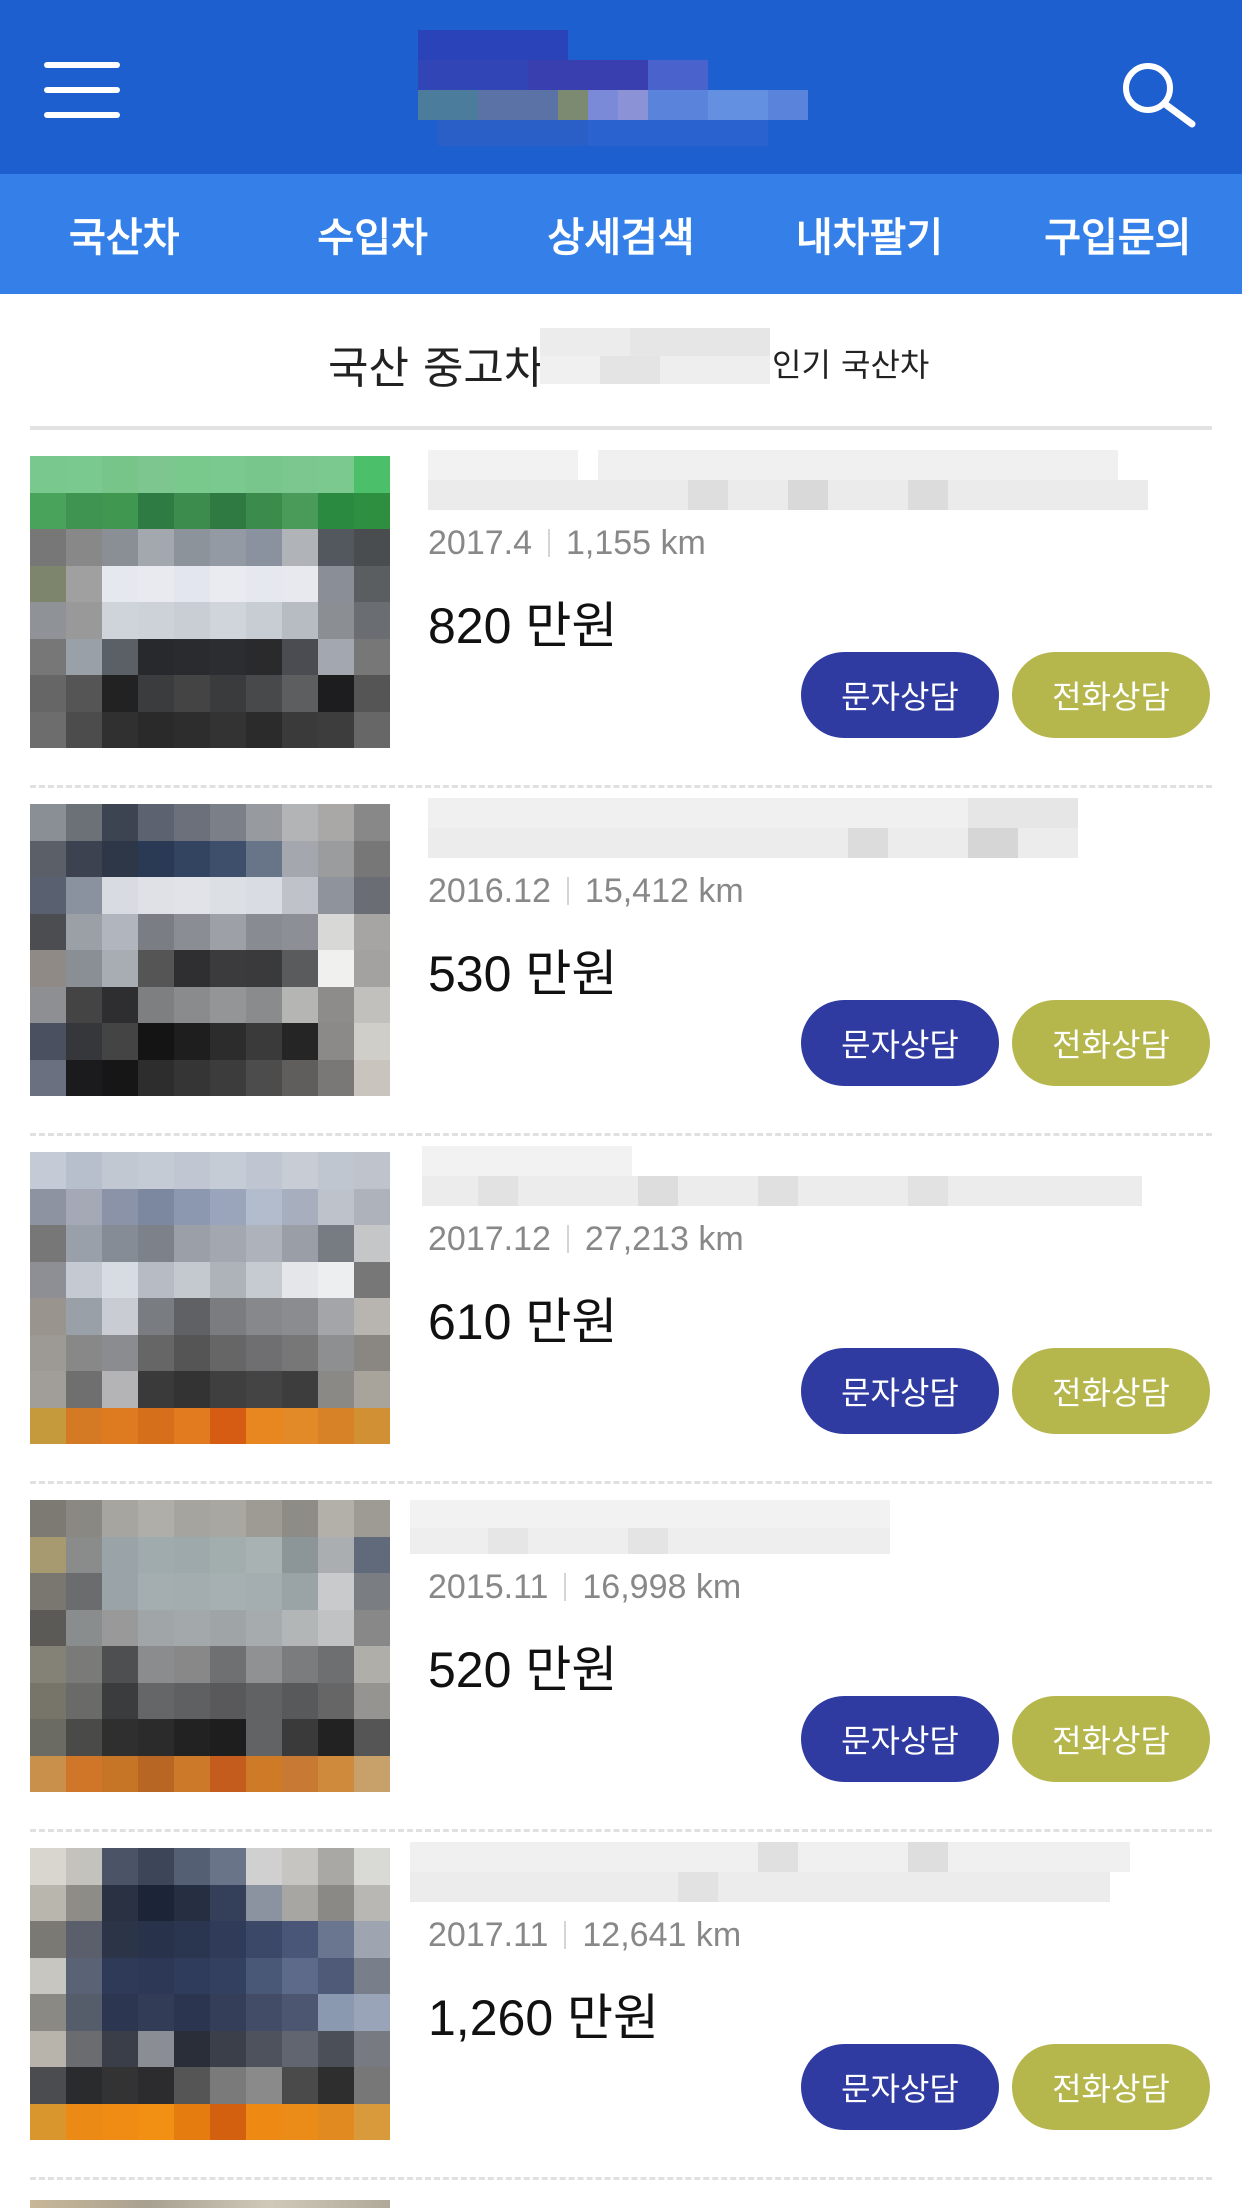  Describe the element at coordinates (664, 1239) in the screenshot. I see `mileage: 27,213 km` at that location.